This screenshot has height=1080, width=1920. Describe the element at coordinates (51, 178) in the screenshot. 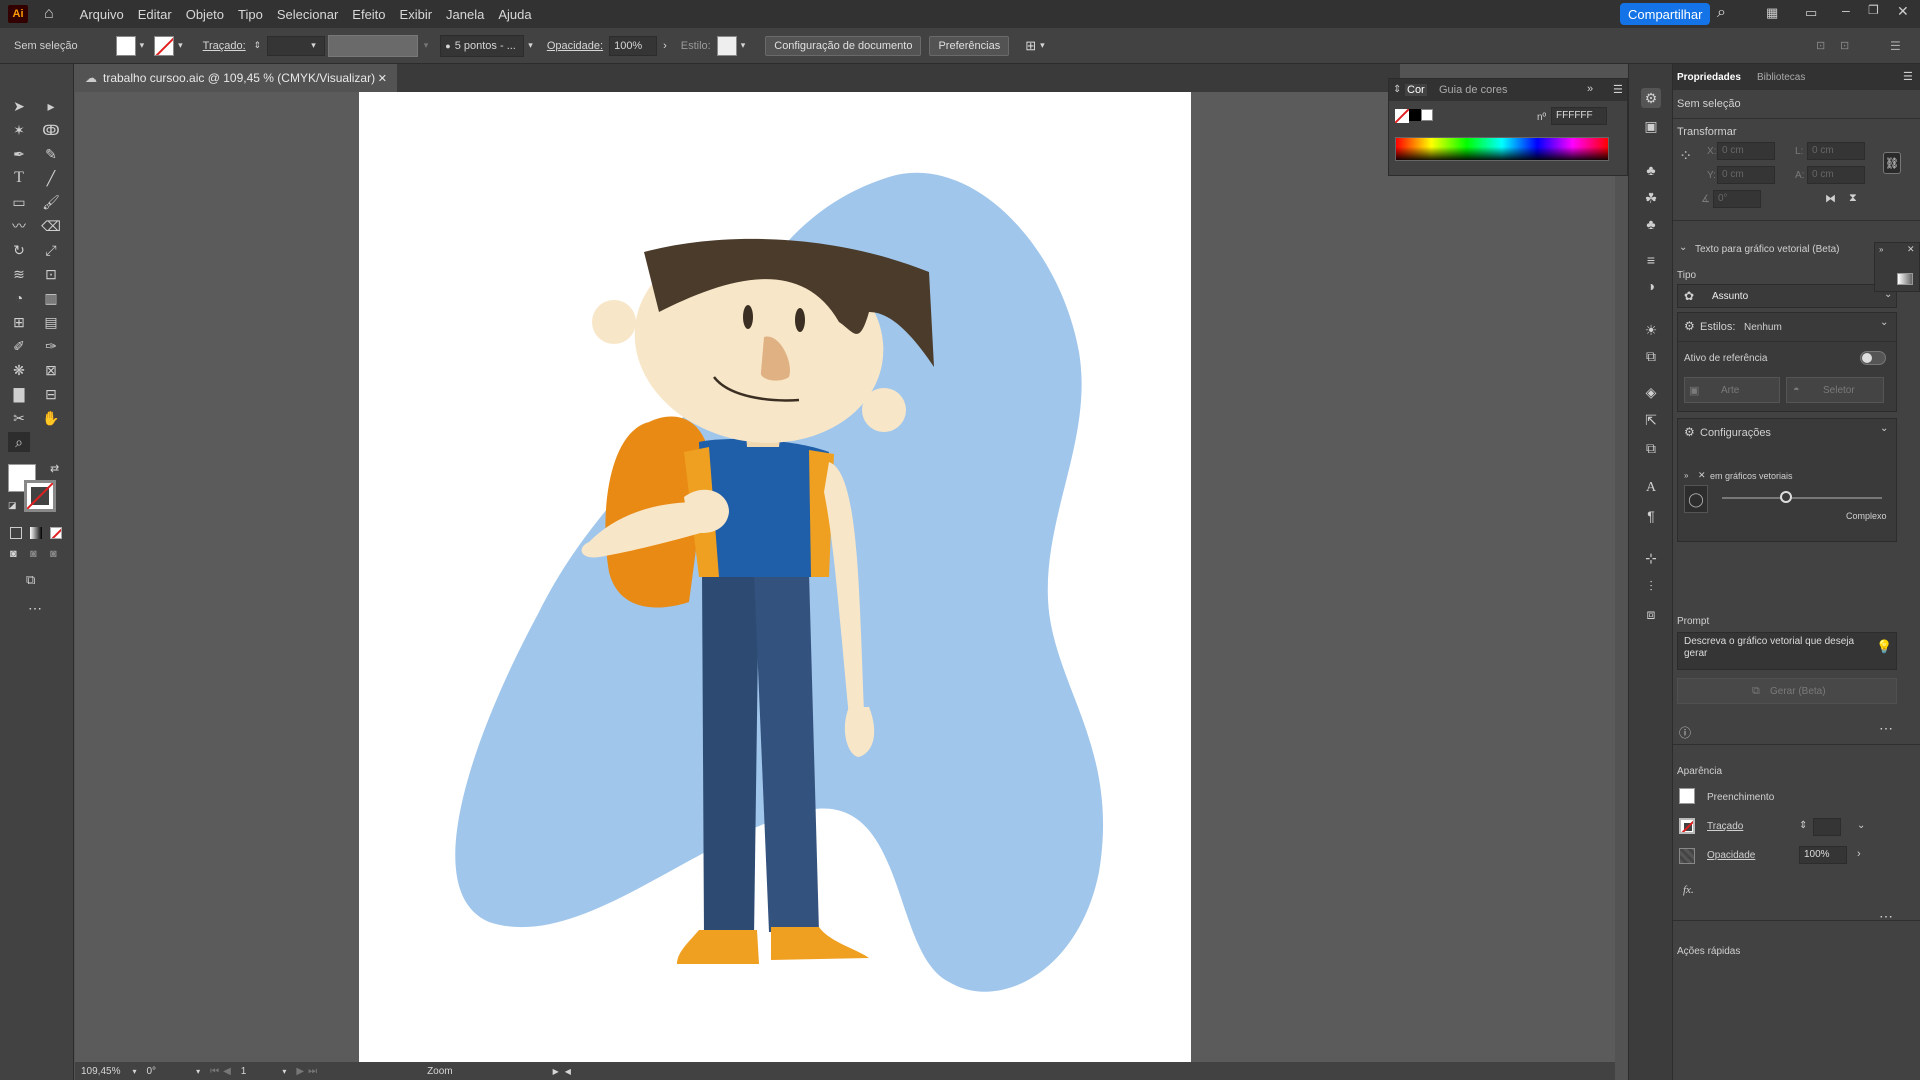

I see `line-tool-icon: ╱` at that location.